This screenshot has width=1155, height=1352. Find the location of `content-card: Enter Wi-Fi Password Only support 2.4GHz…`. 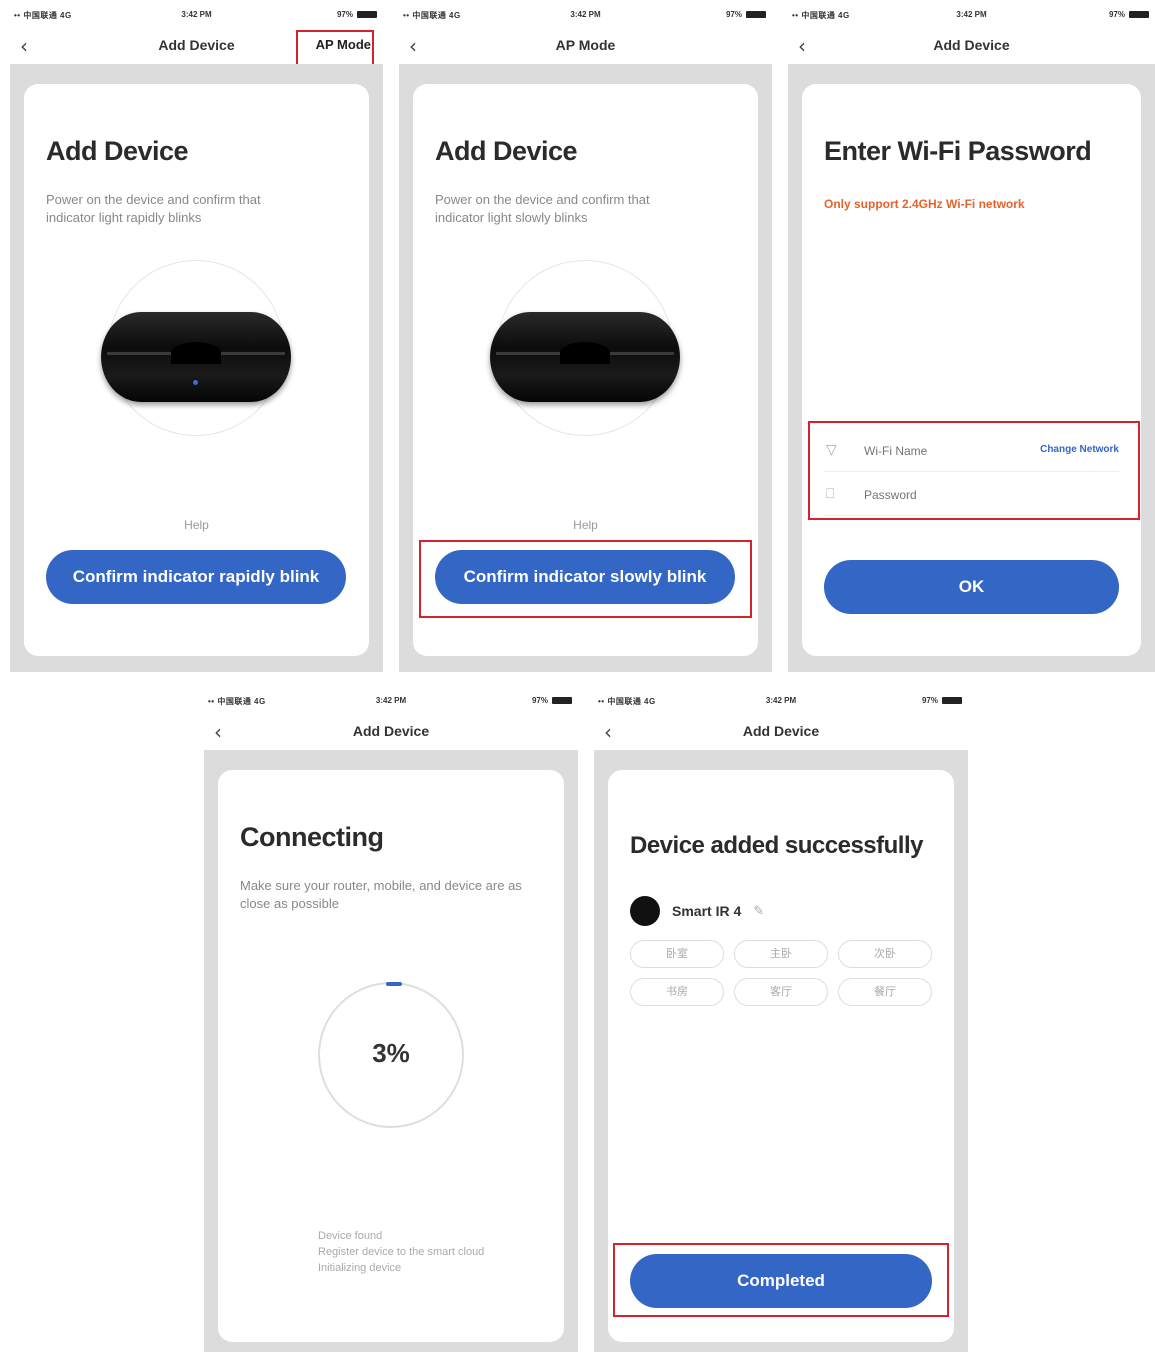

content-card: Enter Wi-Fi Password Only support 2.4GHz… is located at coordinates (971, 370).